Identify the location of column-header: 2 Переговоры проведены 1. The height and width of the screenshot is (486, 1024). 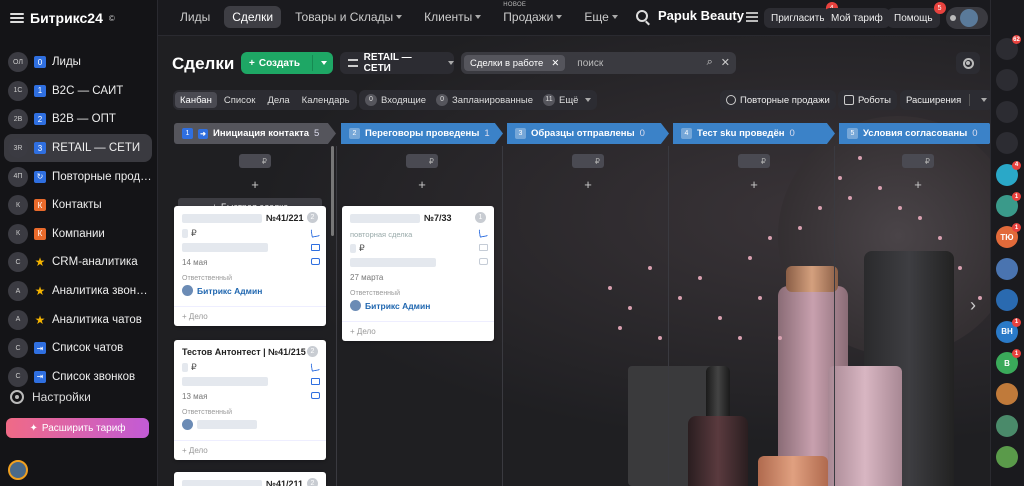
(422, 133).